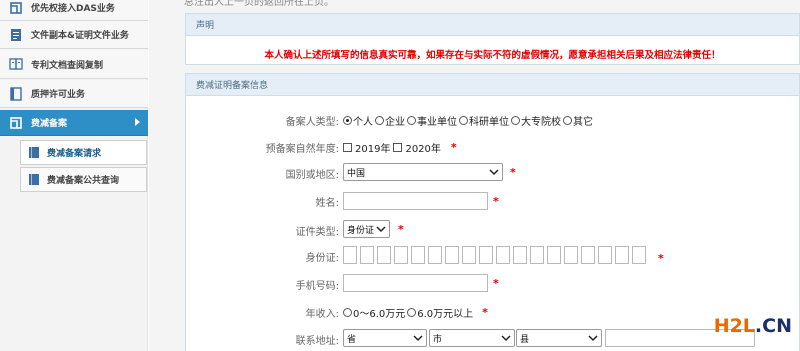 The image size is (800, 351). Describe the element at coordinates (578, 120) in the screenshot. I see `radio-option-other: 其它` at that location.